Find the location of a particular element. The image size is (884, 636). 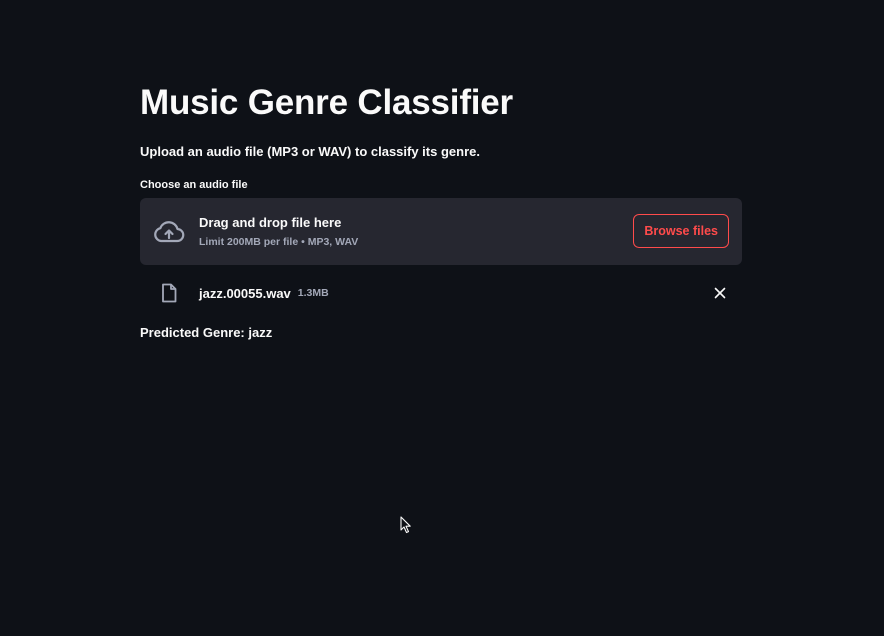

browse-files-button: Browse files is located at coordinates (681, 231).